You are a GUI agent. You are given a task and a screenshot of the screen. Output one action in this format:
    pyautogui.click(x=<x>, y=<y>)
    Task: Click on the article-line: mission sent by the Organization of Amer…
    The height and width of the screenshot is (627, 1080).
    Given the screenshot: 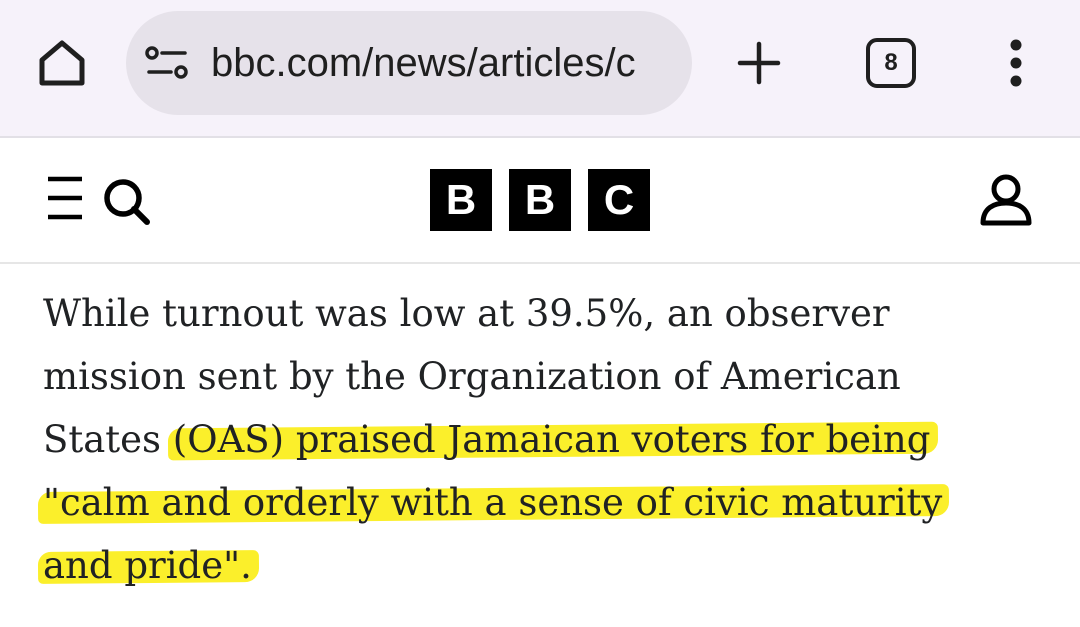 What is the action you would take?
    pyautogui.click(x=548, y=376)
    